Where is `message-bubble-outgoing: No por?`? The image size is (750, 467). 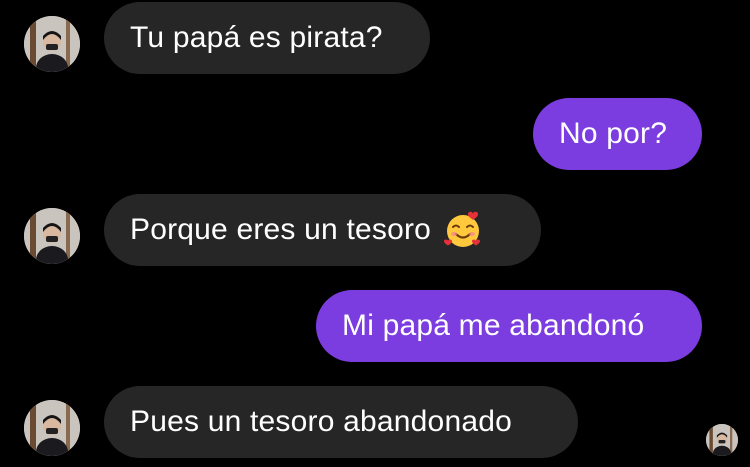 message-bubble-outgoing: No por? is located at coordinates (617, 134).